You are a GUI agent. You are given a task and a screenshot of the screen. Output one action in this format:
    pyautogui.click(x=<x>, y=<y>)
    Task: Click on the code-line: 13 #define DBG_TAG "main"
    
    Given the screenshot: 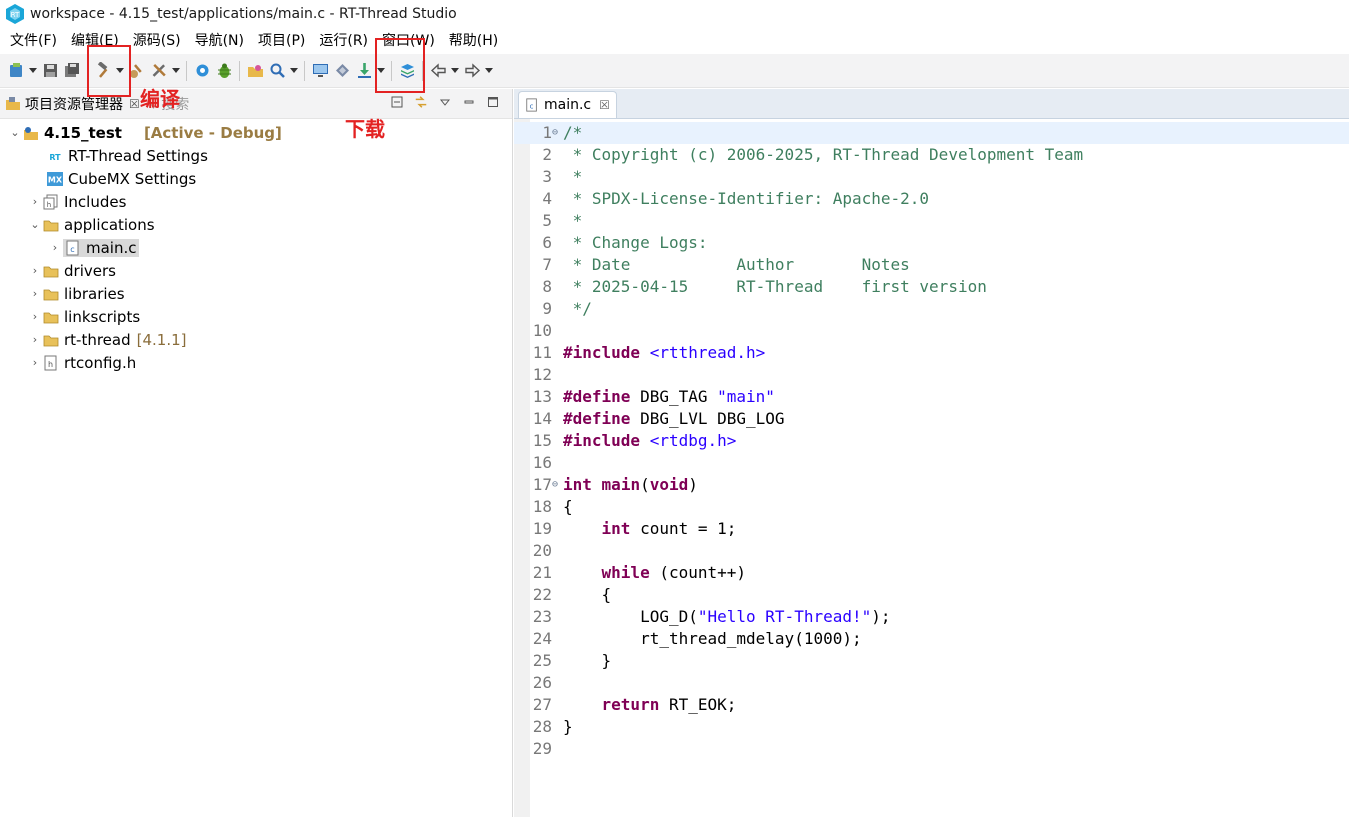 What is the action you would take?
    pyautogui.click(x=931, y=397)
    